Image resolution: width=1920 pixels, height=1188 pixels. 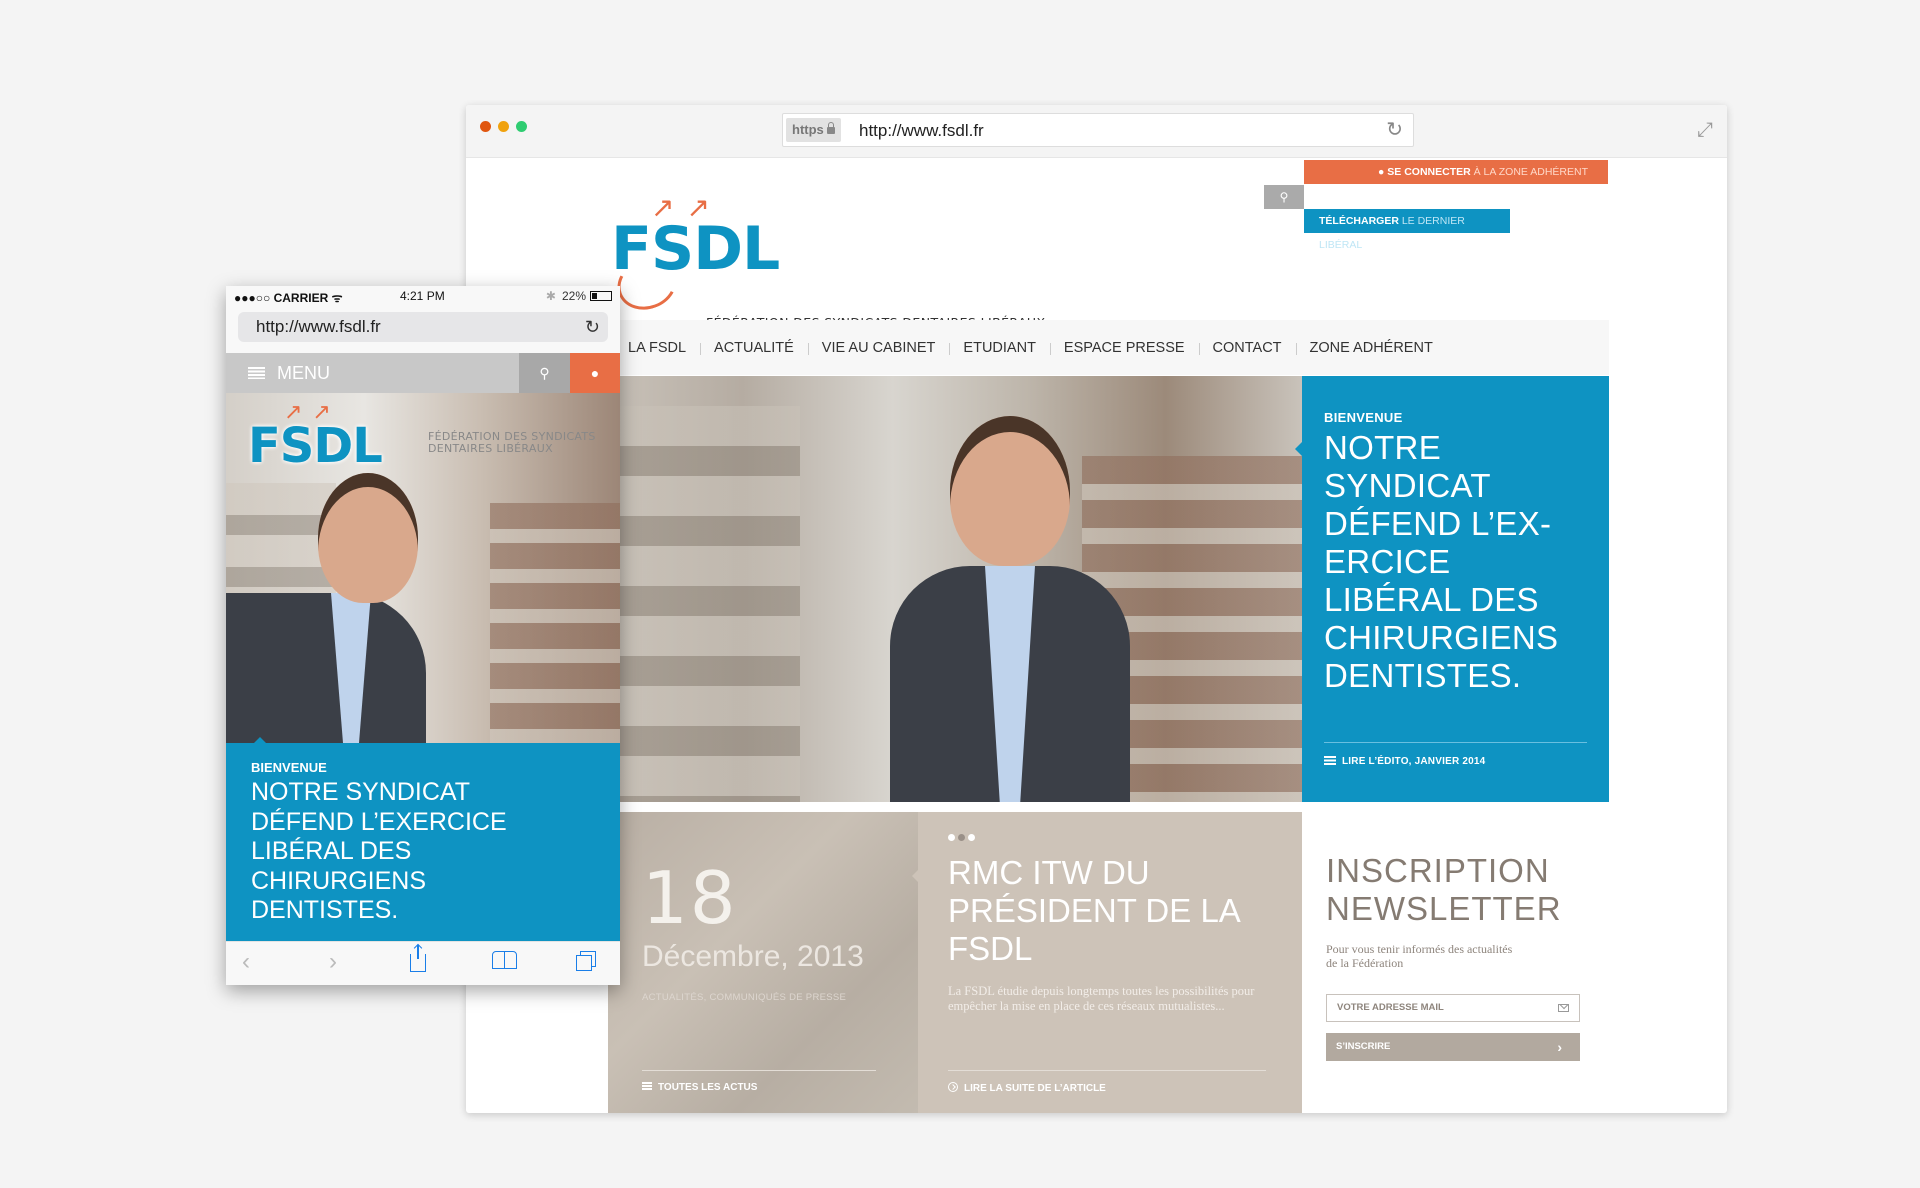 I want to click on browser-toolbar: https http://www.fsdl.fr ↻ ⤢, so click(x=1096, y=131).